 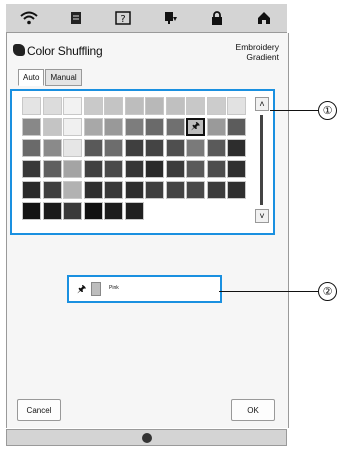 What do you see at coordinates (262, 104) in the screenshot?
I see `scroll-up-button: ˄` at bounding box center [262, 104].